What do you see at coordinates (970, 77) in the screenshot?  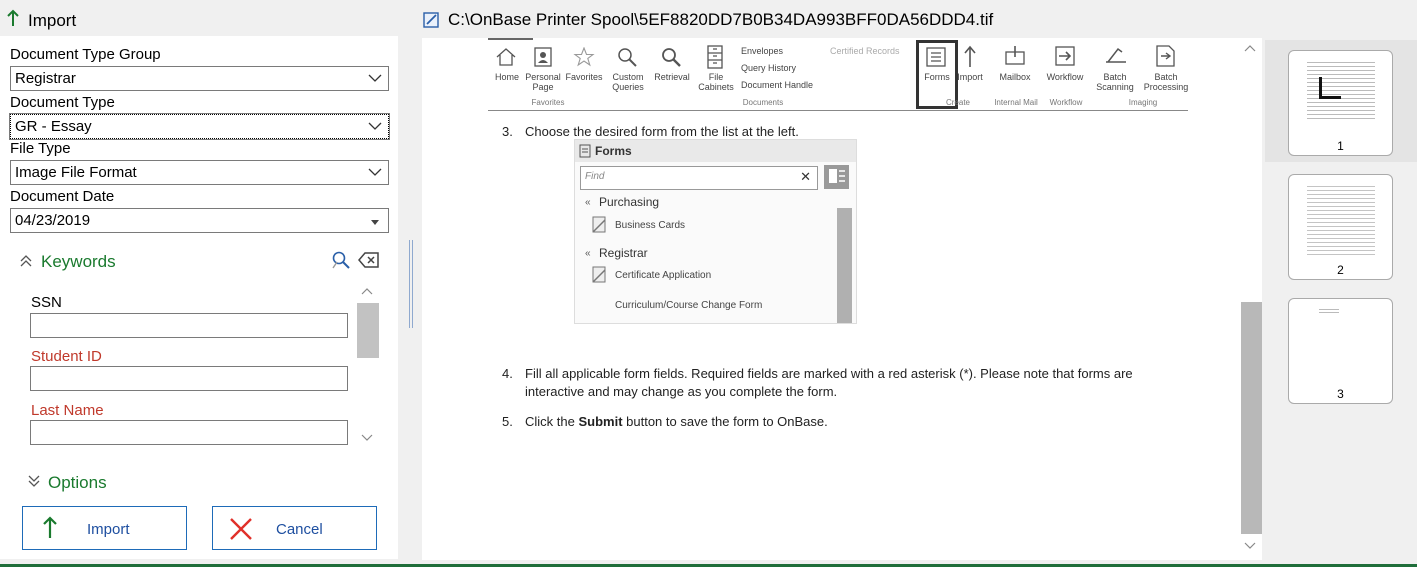 I see `ribbon-import-label: Import` at bounding box center [970, 77].